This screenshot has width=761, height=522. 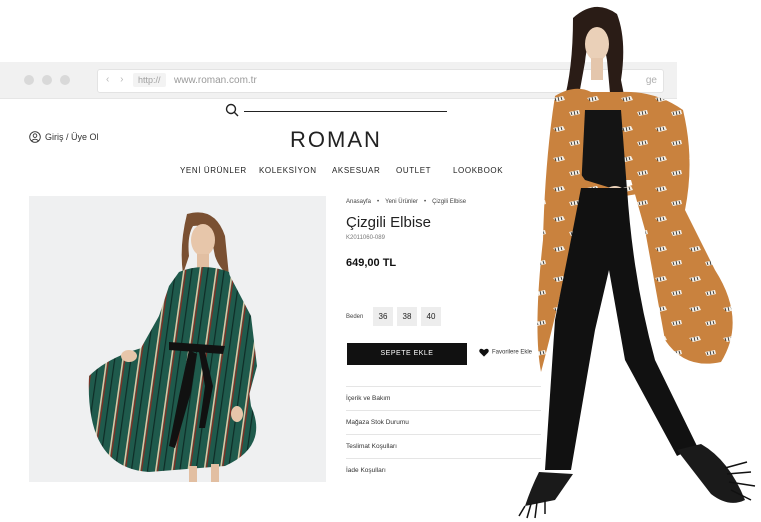 What do you see at coordinates (336, 140) in the screenshot?
I see `brand-logo: ROMAN` at bounding box center [336, 140].